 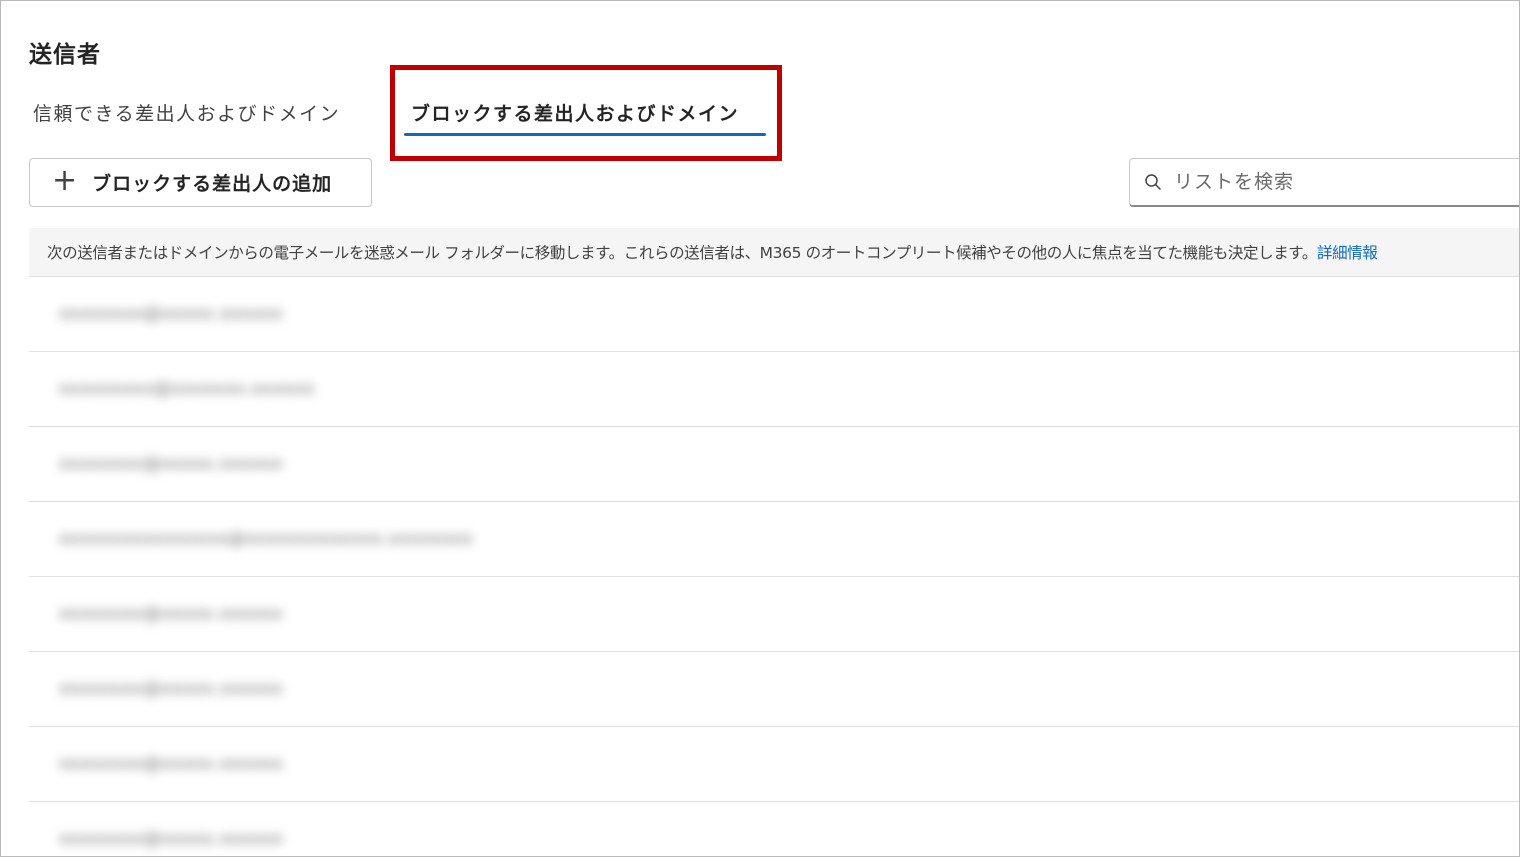 What do you see at coordinates (212, 184) in the screenshot?
I see `add-blocked-sender-label: ブロックする差出人の追加` at bounding box center [212, 184].